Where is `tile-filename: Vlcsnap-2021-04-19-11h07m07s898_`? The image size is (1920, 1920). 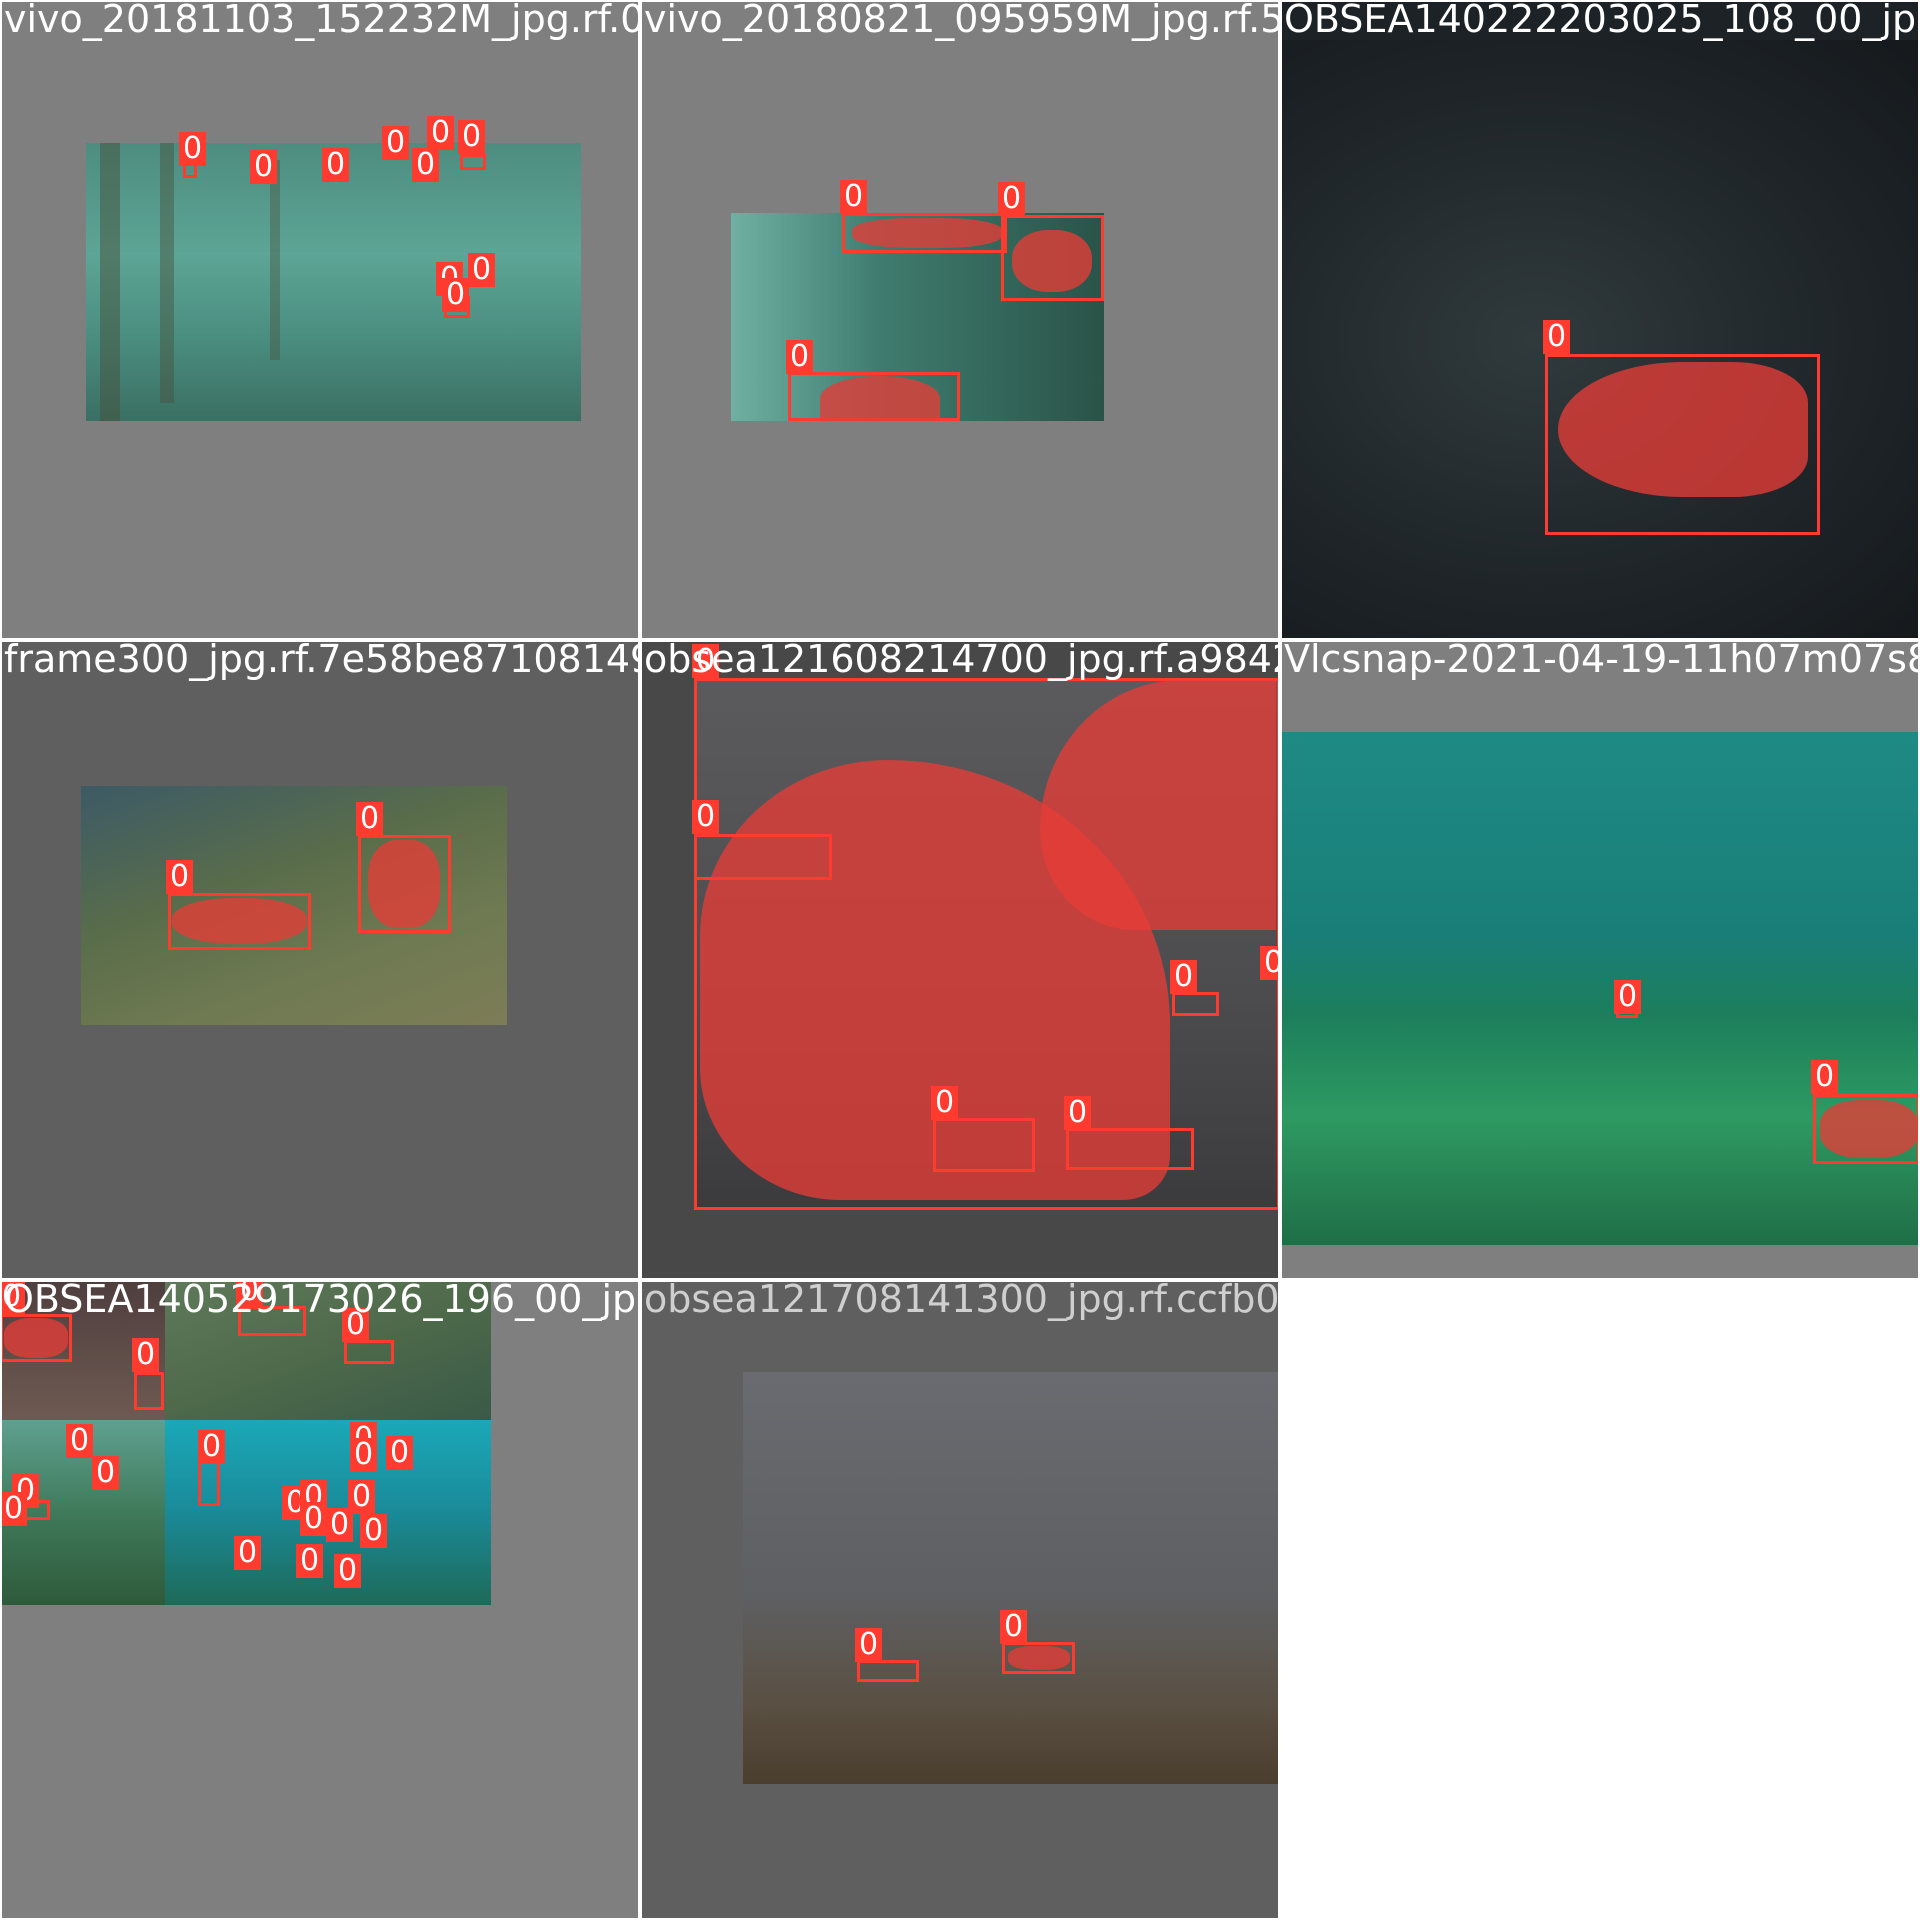 tile-filename: Vlcsnap-2021-04-19-11h07m07s898_ is located at coordinates (1602, 660).